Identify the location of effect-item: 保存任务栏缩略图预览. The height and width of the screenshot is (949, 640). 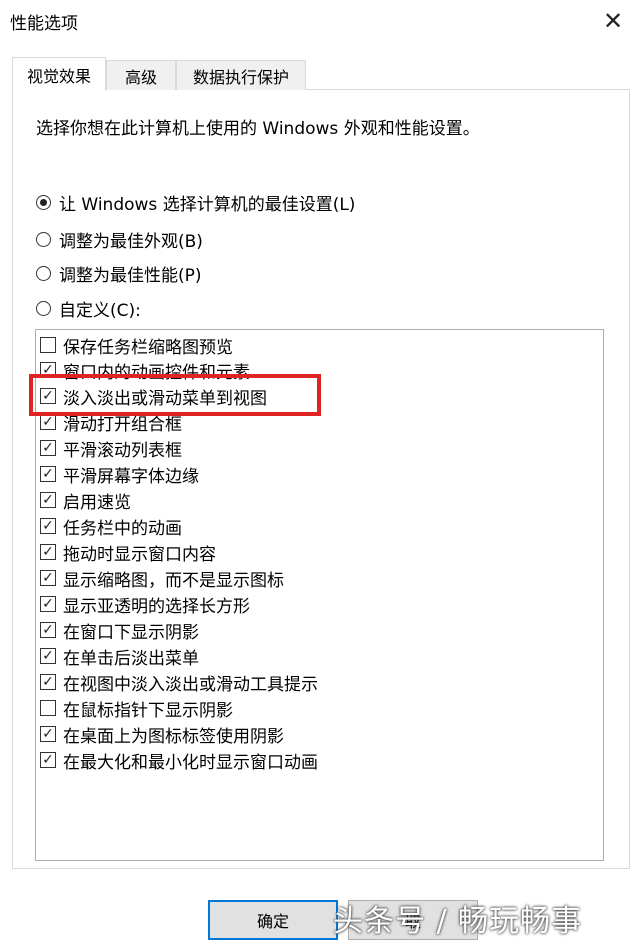
(136, 345).